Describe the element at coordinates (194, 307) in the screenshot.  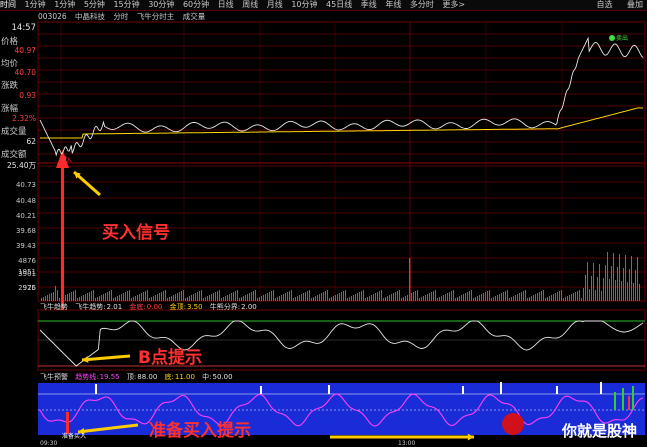
I see `indicator1-param-value: 3.50` at that location.